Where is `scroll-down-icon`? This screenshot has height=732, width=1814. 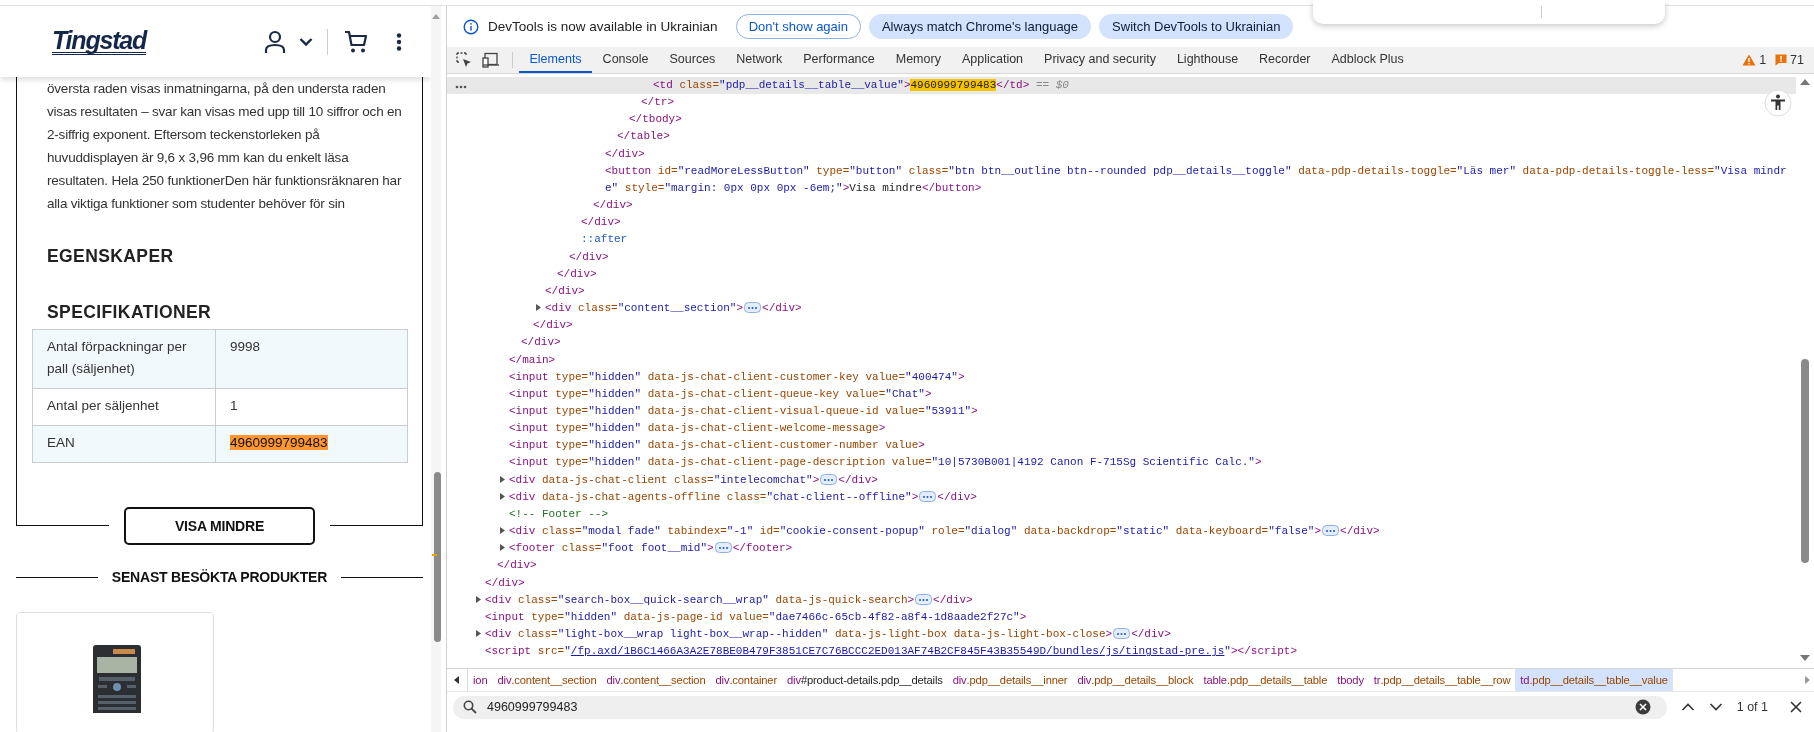
scroll-down-icon is located at coordinates (1805, 658).